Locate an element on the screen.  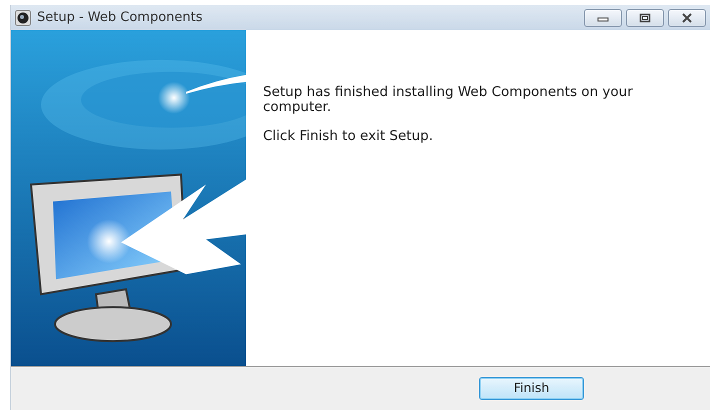
app-icon is located at coordinates (23, 18).